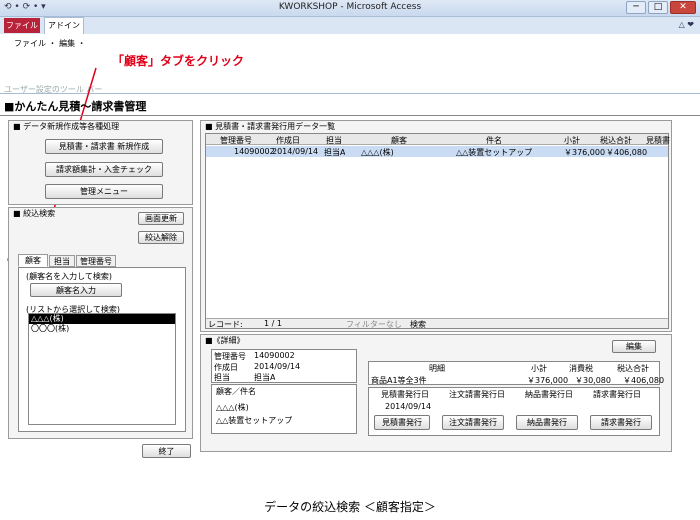 This screenshot has height=520, width=700. I want to click on summary-head-tax: 消費税, so click(581, 368).